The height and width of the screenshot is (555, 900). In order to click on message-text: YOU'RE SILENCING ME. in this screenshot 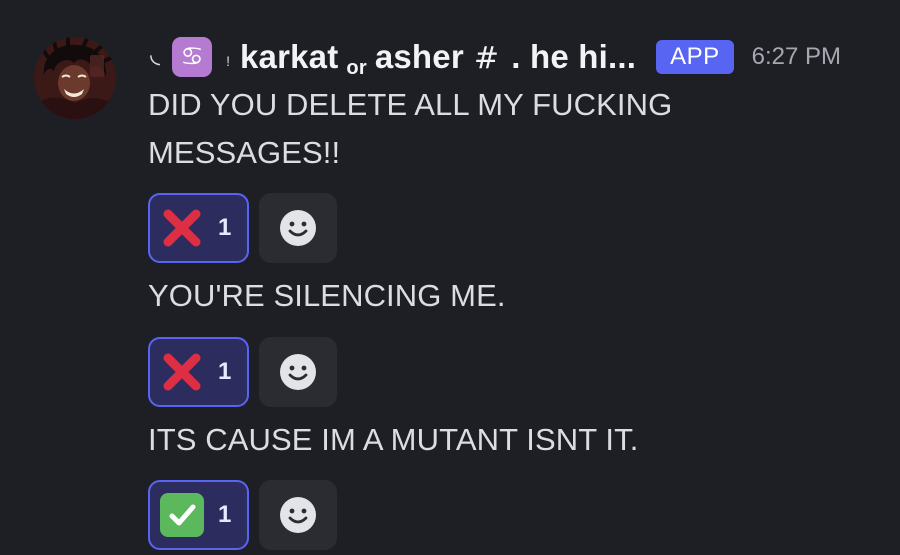, I will do `click(327, 296)`.